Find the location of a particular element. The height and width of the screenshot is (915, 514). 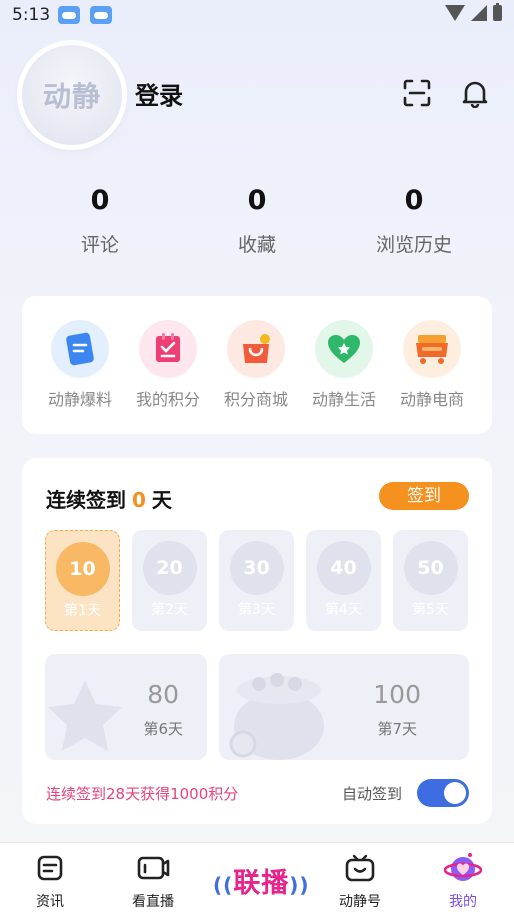

service-label: 动静电商 is located at coordinates (431, 399).